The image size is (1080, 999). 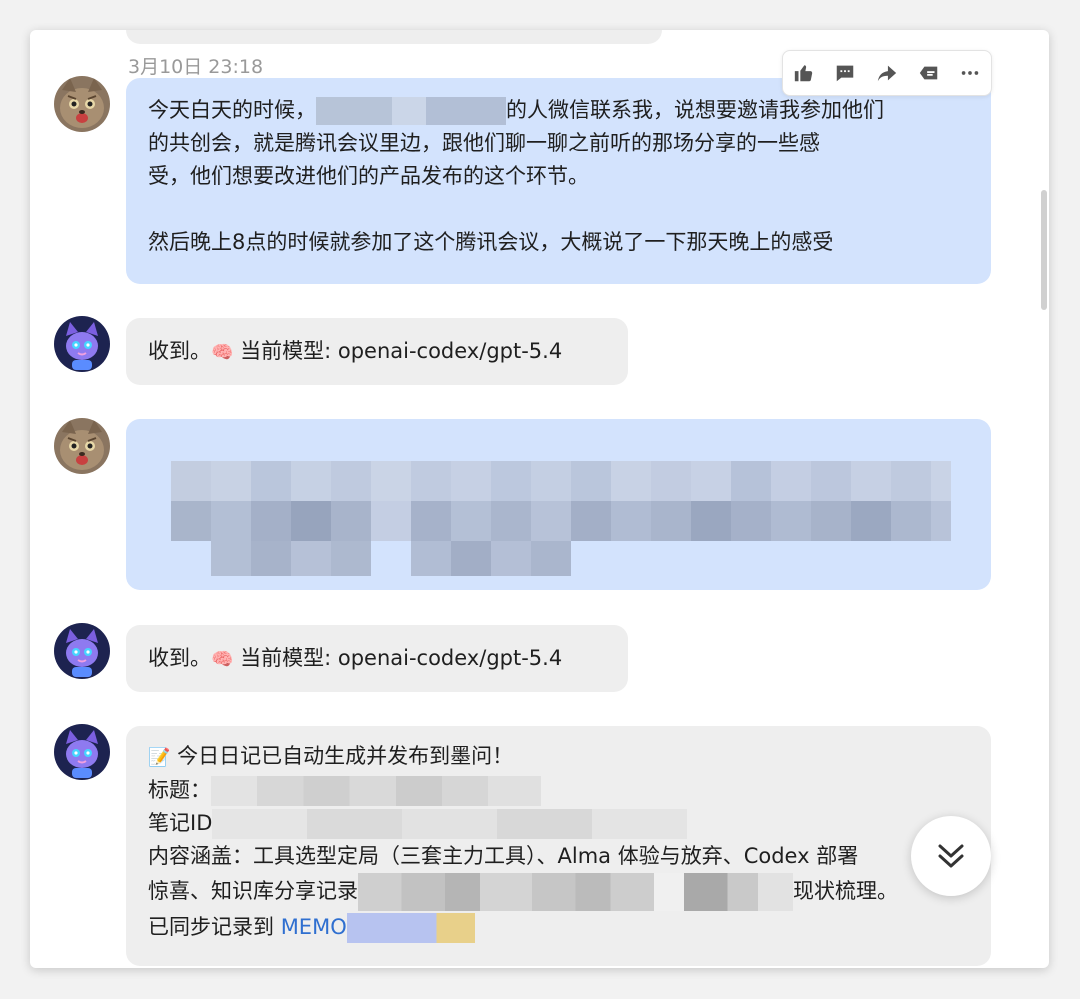 What do you see at coordinates (196, 67) in the screenshot?
I see `message-timestamp: 3月10日 23:18` at bounding box center [196, 67].